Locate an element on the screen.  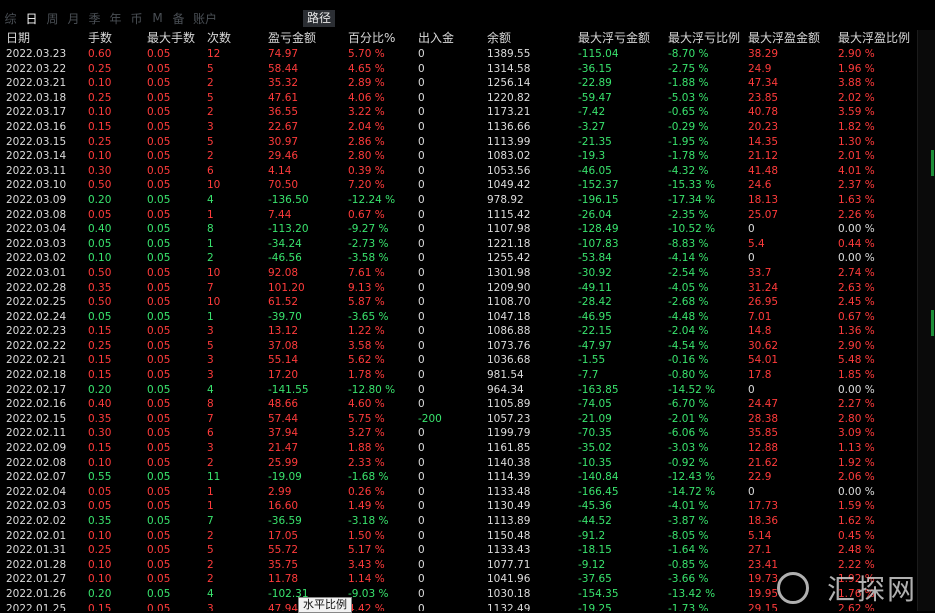
column-header: 最大浮亏金额 is located at coordinates (614, 38).